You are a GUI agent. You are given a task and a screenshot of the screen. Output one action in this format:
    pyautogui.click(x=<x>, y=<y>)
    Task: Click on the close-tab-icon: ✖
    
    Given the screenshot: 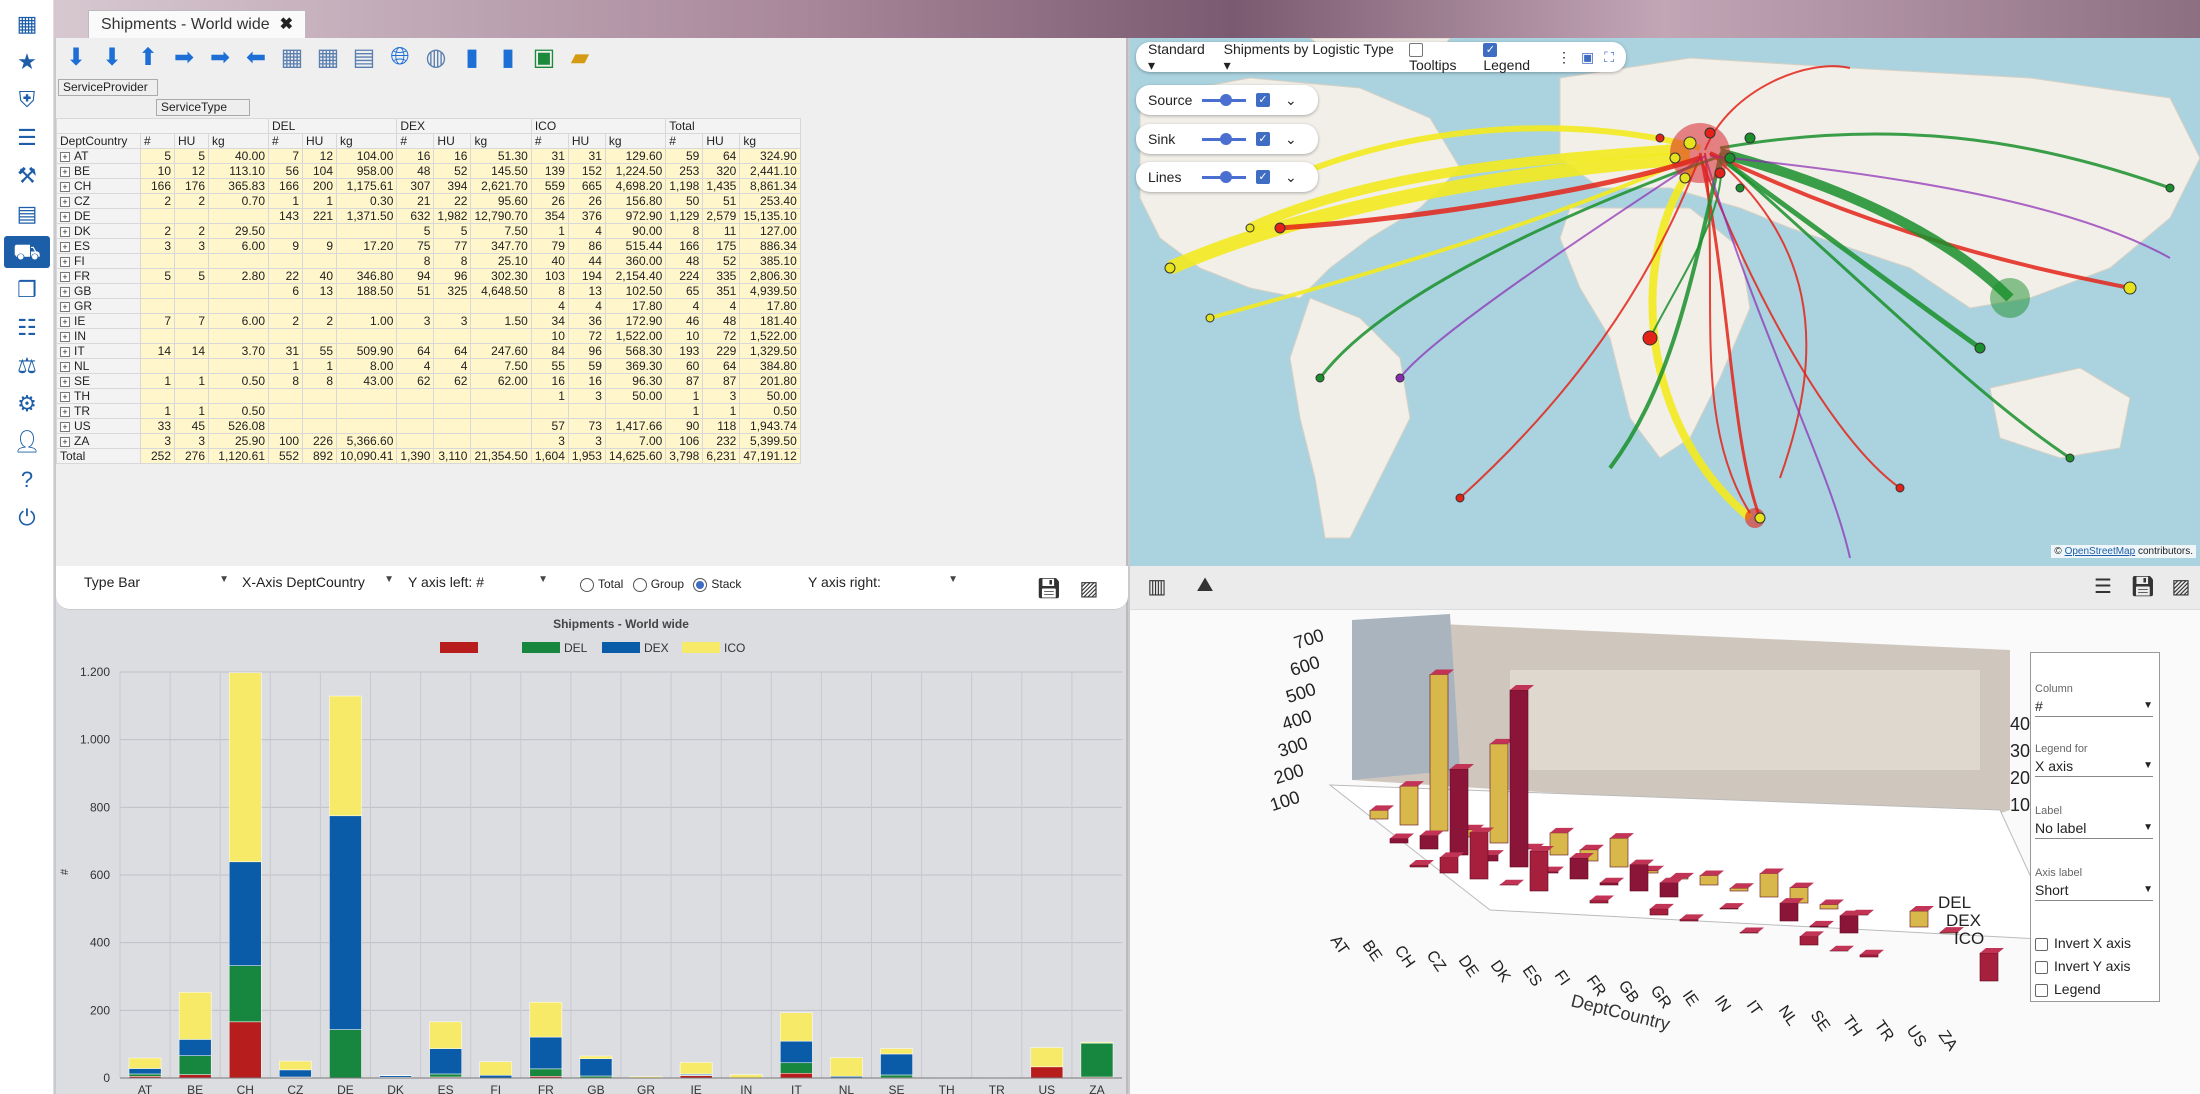 What is the action you would take?
    pyautogui.click(x=286, y=24)
    